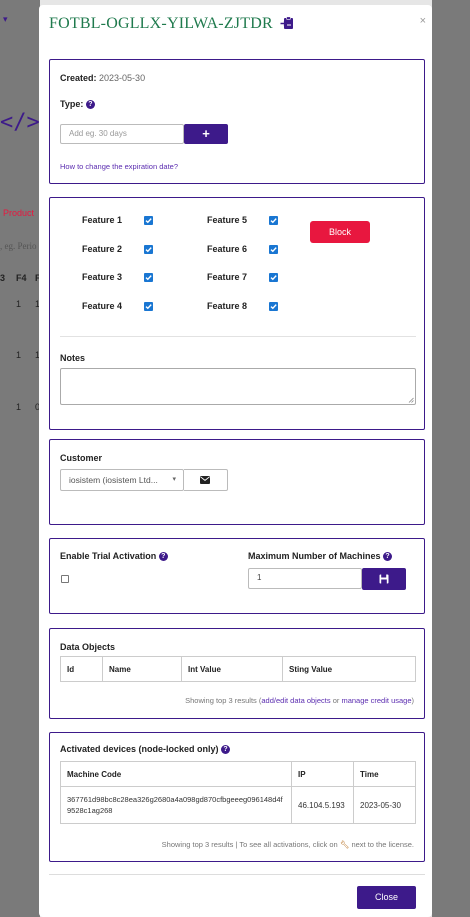  Describe the element at coordinates (336, 700) in the screenshot. I see `note-text: or` at that location.